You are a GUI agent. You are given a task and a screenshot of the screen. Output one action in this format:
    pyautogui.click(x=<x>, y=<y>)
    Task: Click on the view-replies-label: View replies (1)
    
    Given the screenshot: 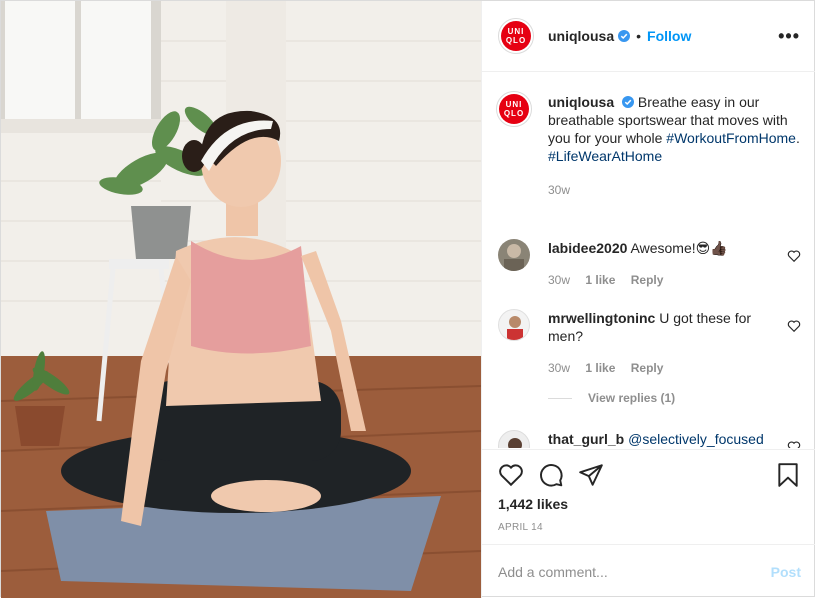 What is the action you would take?
    pyautogui.click(x=632, y=398)
    